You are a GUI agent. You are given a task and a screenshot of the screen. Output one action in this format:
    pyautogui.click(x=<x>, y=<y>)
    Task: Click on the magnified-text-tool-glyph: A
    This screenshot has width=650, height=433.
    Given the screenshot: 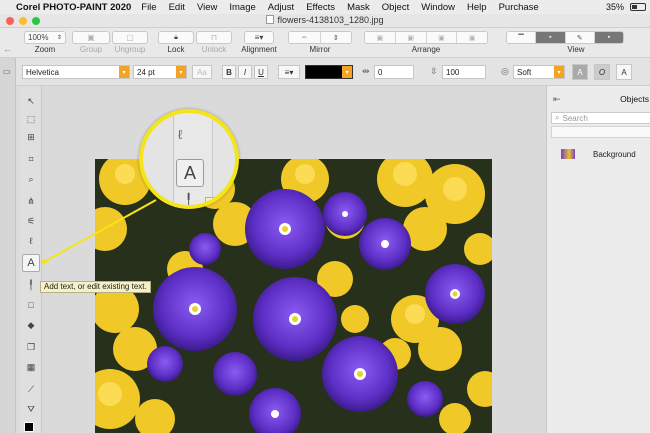 What is the action you would take?
    pyautogui.click(x=189, y=172)
    